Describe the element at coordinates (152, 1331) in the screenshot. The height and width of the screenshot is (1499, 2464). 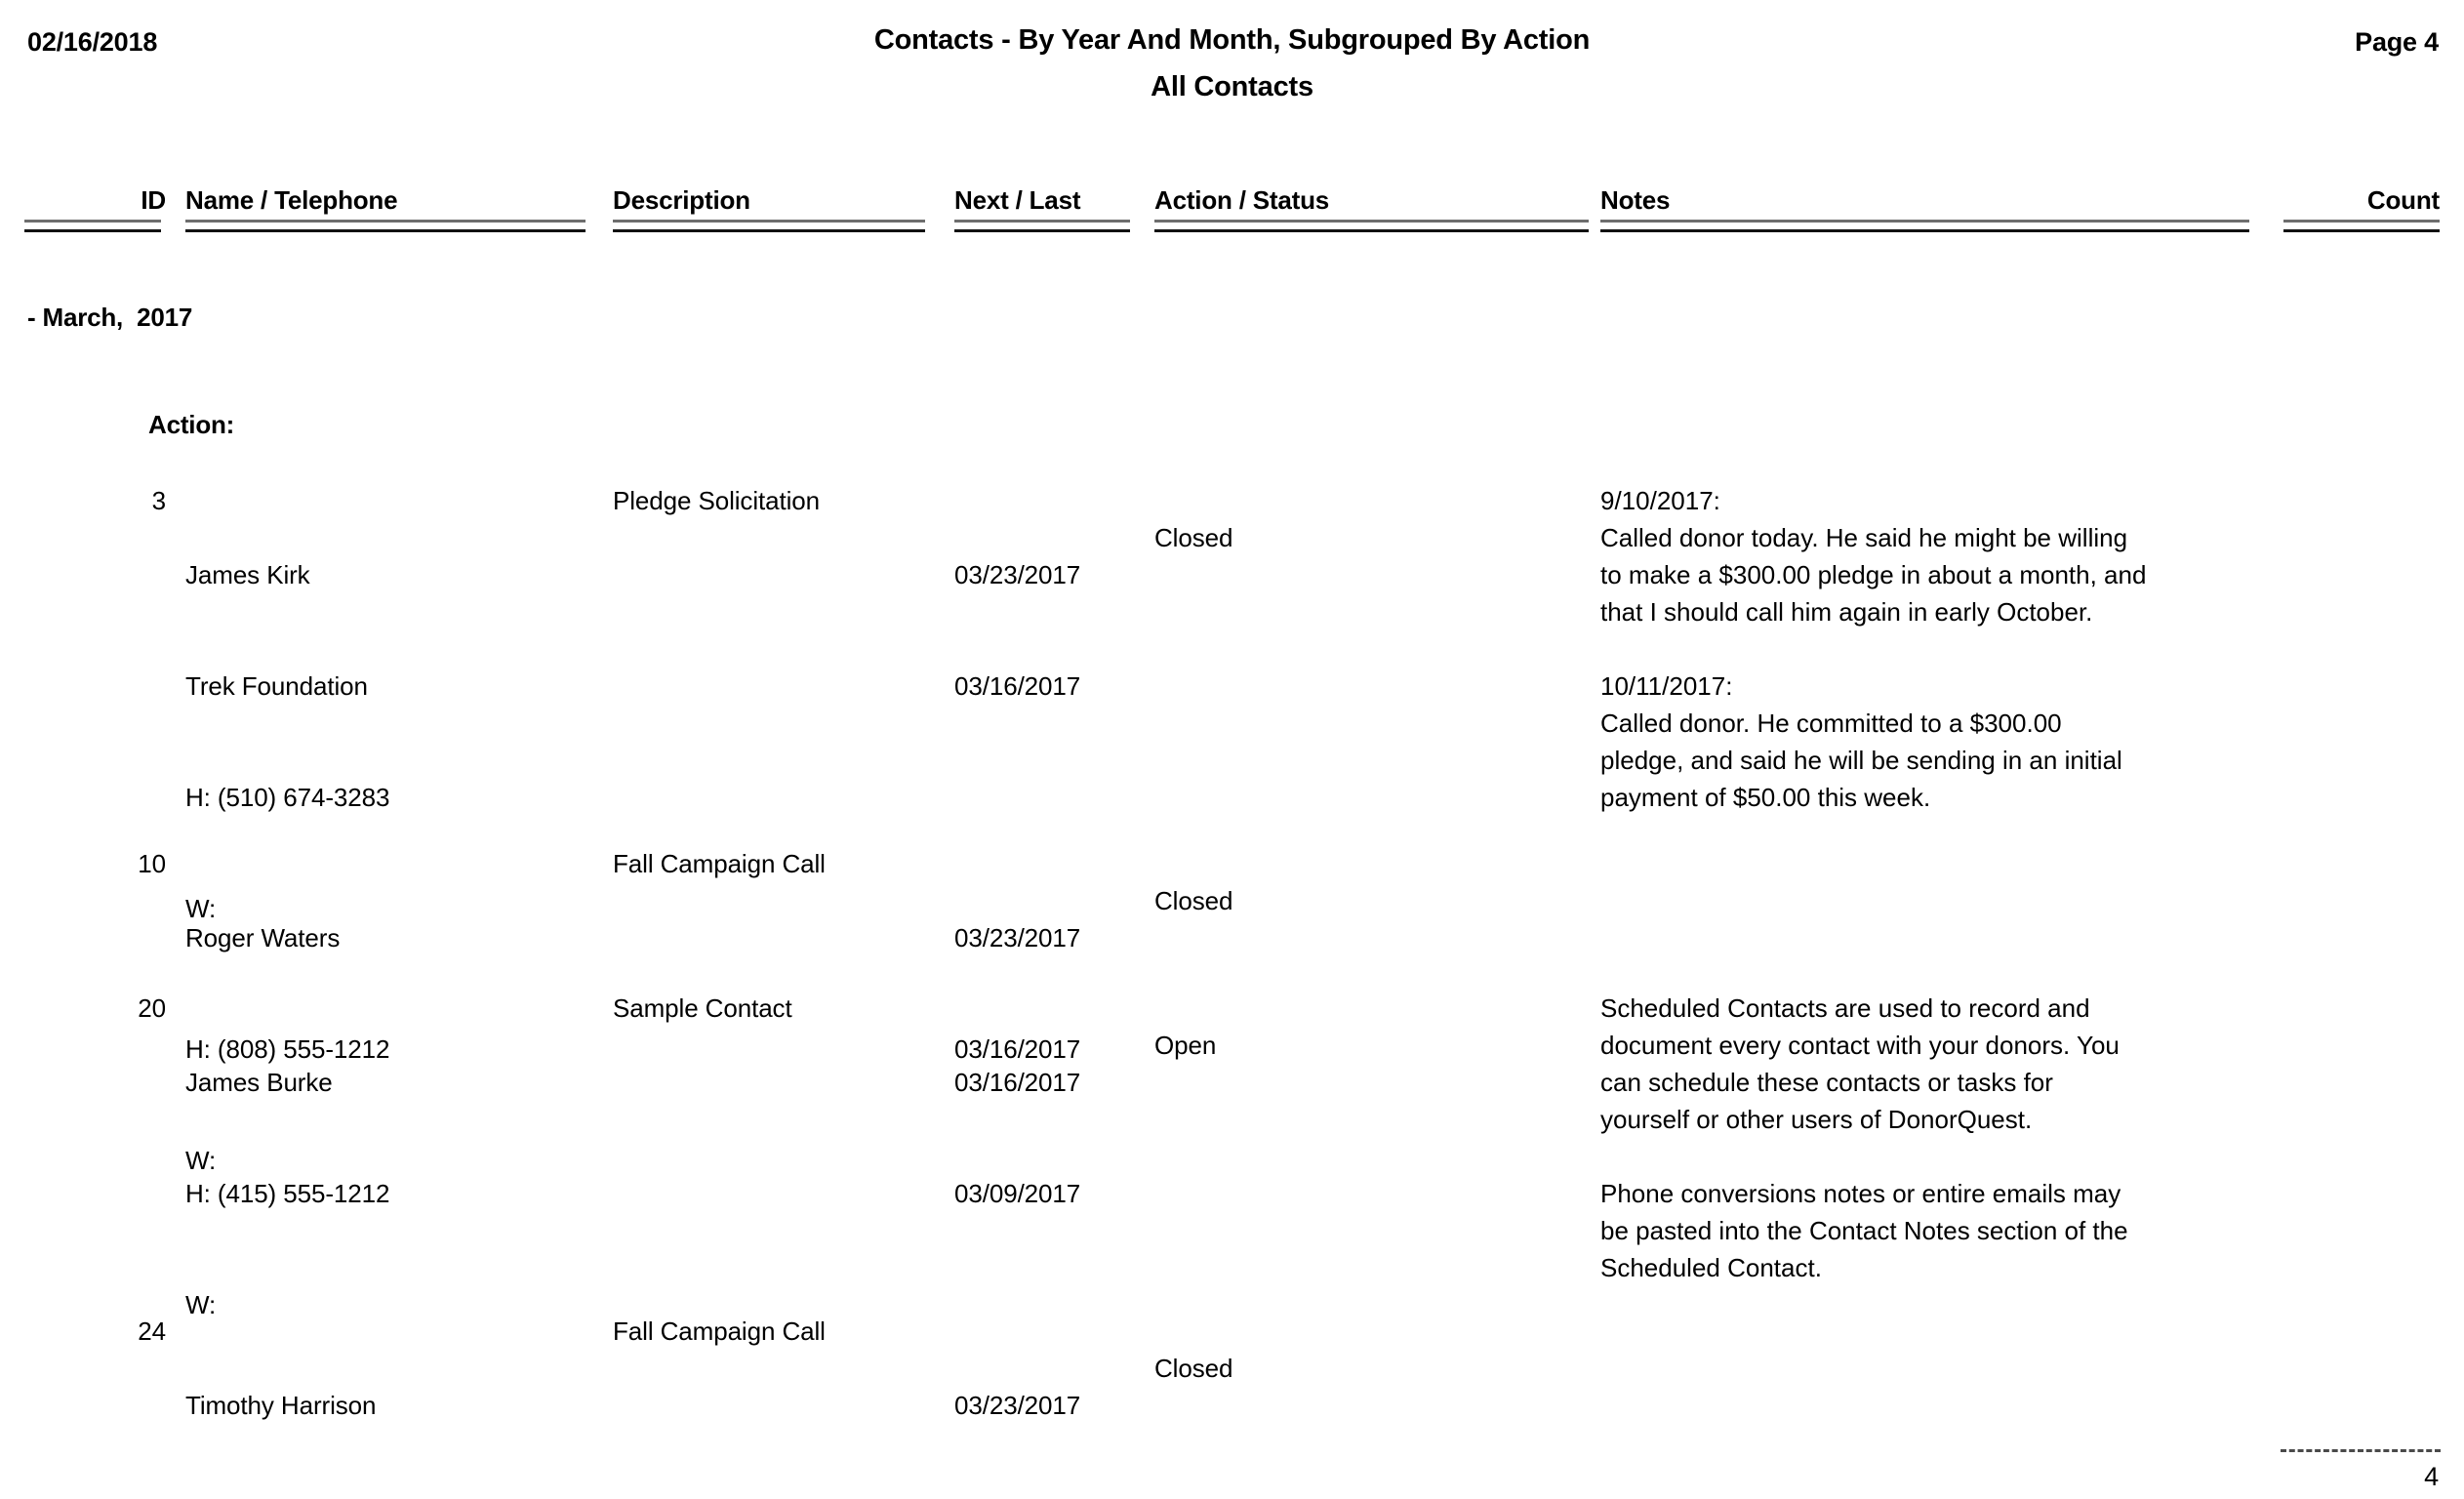
I see `record-id: 24` at that location.